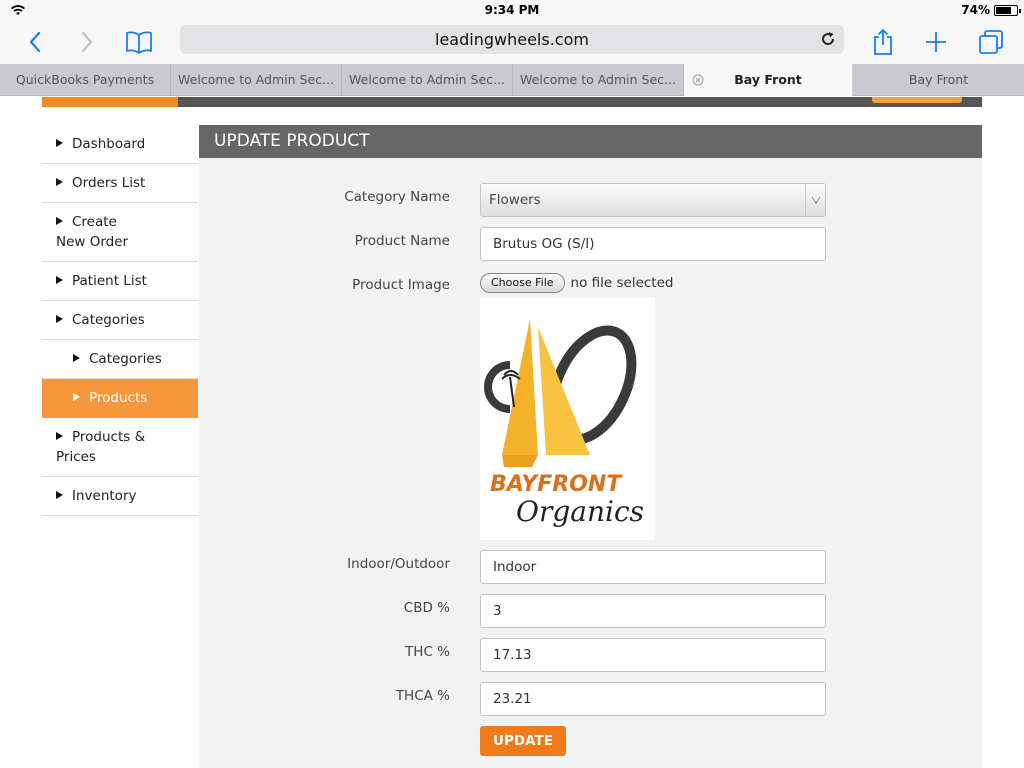 The image size is (1024, 768). I want to click on tabs-icon, so click(991, 42).